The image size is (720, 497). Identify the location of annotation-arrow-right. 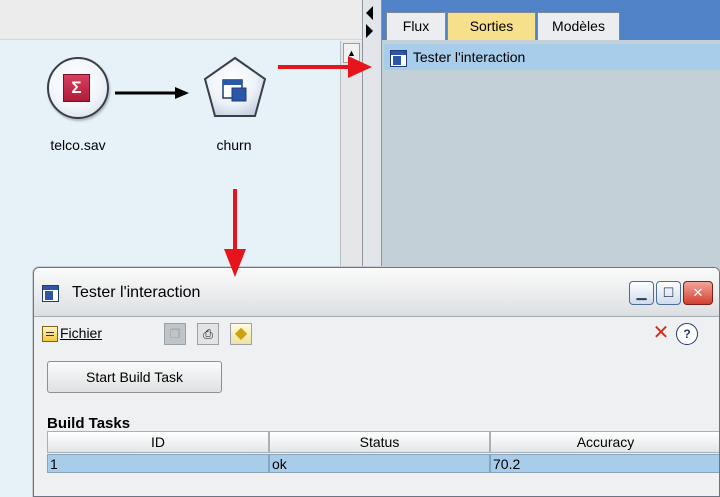
(325, 67).